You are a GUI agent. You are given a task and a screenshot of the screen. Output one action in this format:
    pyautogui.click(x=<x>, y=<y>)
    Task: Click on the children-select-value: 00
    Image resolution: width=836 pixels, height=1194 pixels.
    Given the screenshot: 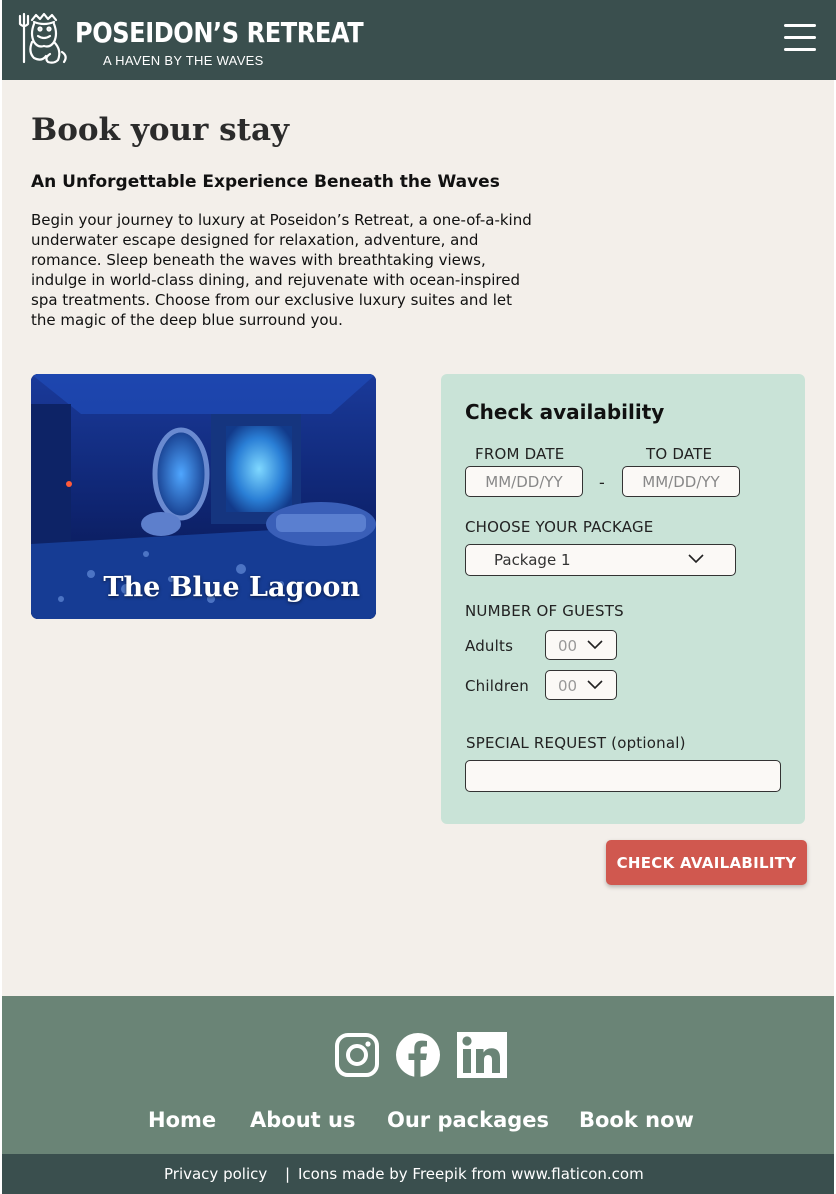 What is the action you would take?
    pyautogui.click(x=568, y=686)
    